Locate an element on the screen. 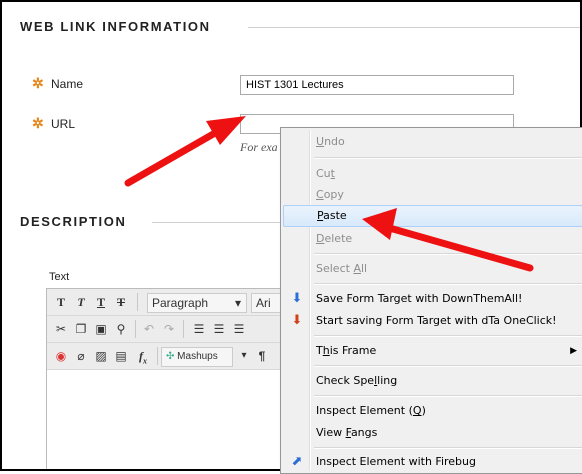 This screenshot has height=474, width=582. menu-label: ) is located at coordinates (423, 410).